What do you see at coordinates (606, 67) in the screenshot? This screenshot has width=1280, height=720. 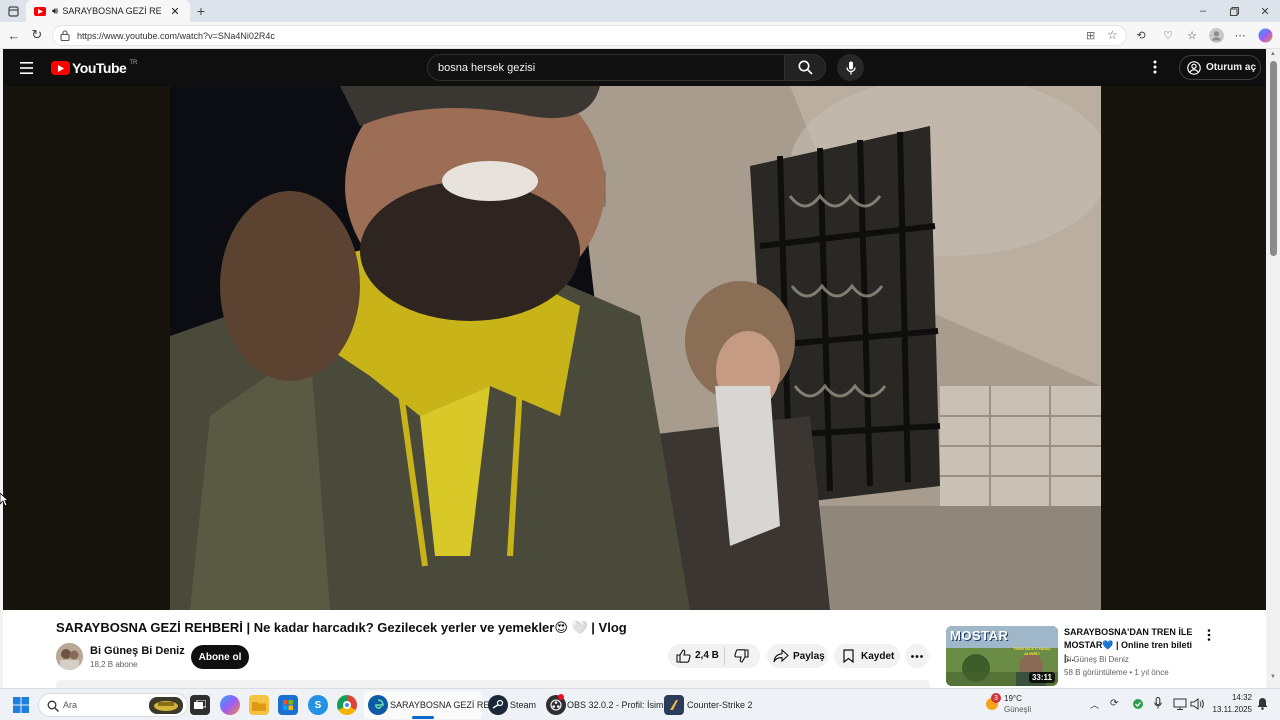 I see `search-input: bosna hersek gezisi` at bounding box center [606, 67].